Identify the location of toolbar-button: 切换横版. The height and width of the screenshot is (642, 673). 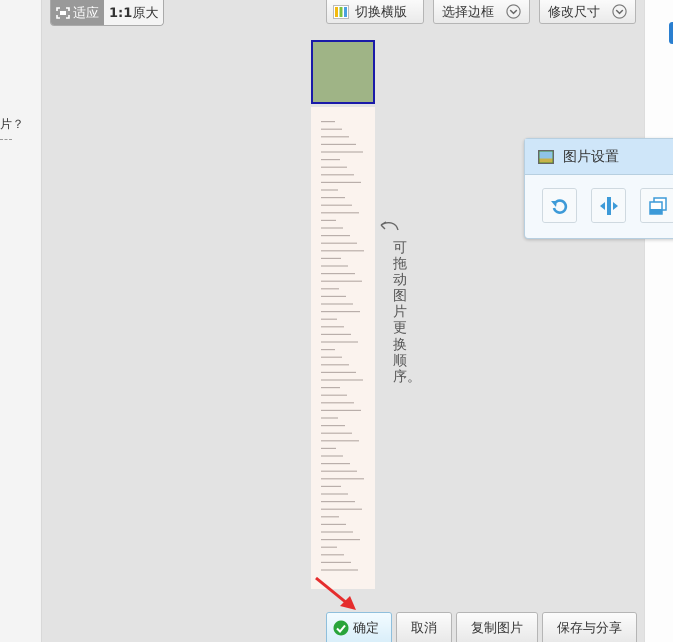
(375, 12).